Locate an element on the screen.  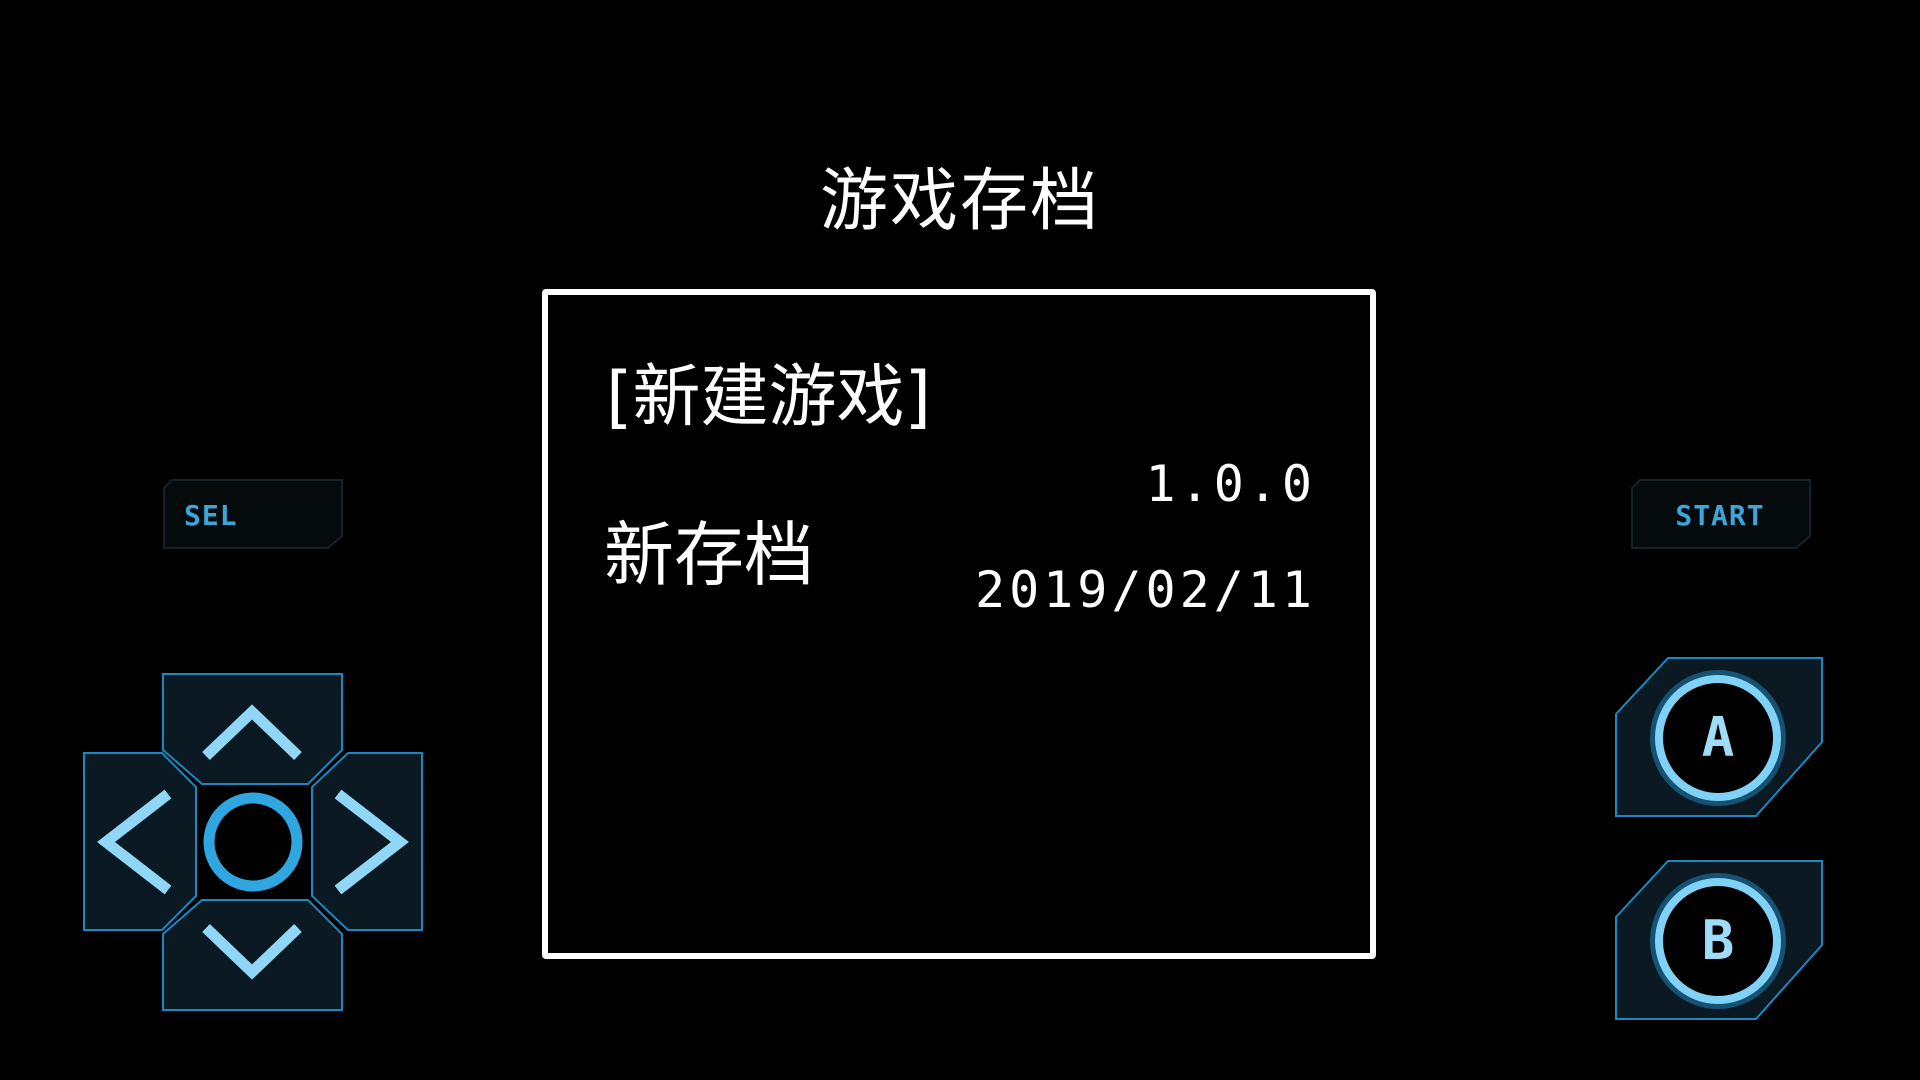
b-button: B is located at coordinates (1720, 942).